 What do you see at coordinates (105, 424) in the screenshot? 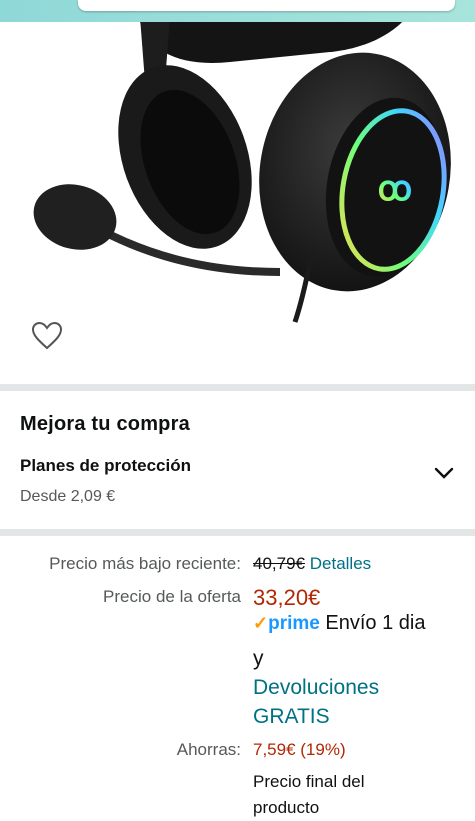
I see `upgrade-section-title: Mejora tu compra` at bounding box center [105, 424].